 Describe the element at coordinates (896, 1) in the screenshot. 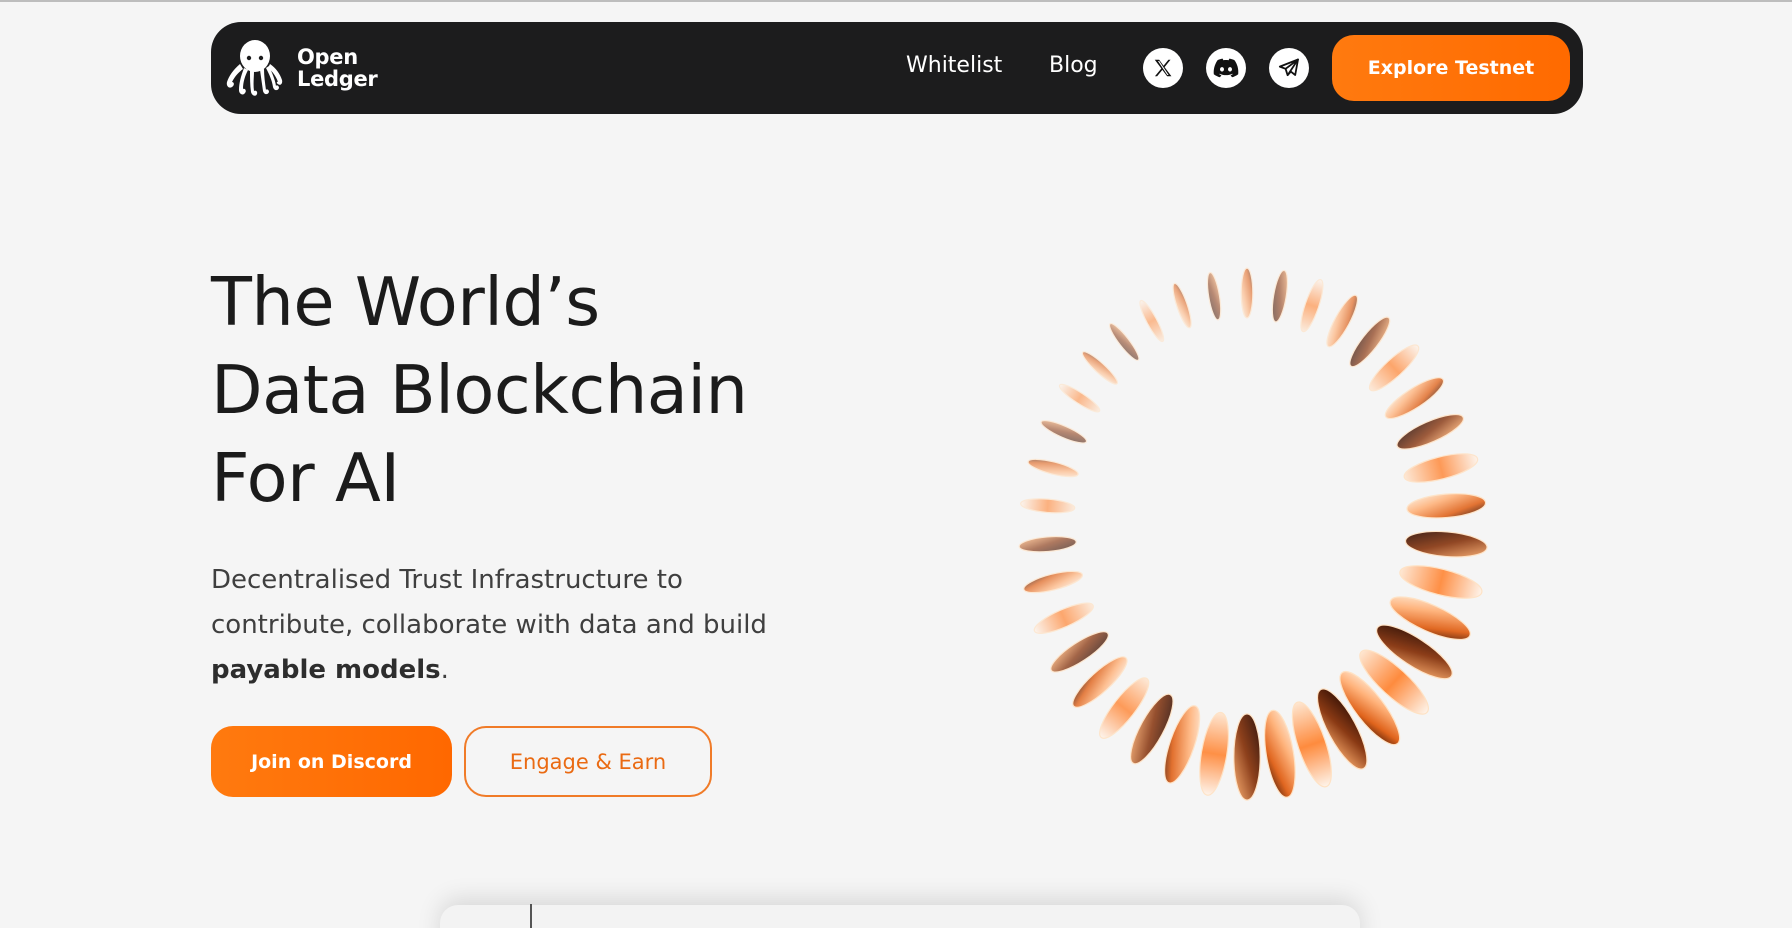

I see `top-divider` at that location.